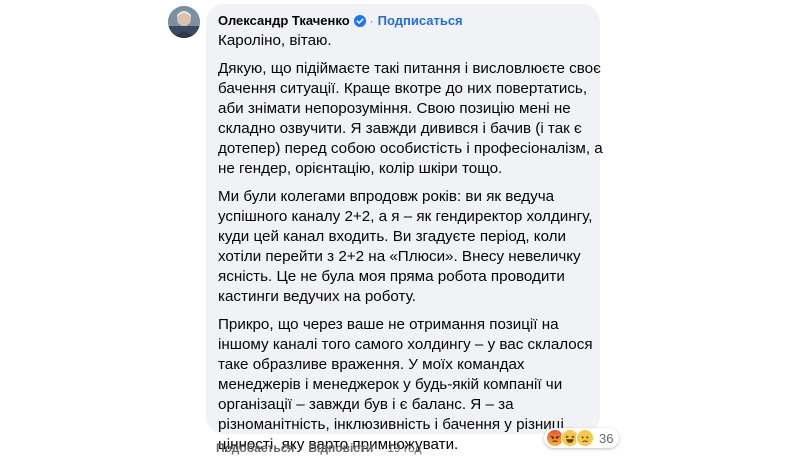 Image resolution: width=800 pixels, height=460 pixels. Describe the element at coordinates (360, 168) in the screenshot. I see `text-line: не гендер, орієнтацію, колір шкіри тощо.` at that location.